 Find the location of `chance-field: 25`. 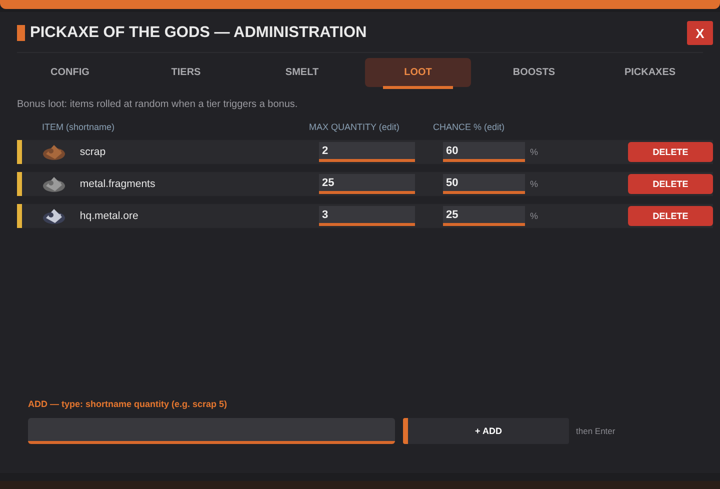

chance-field: 25 is located at coordinates (484, 216).